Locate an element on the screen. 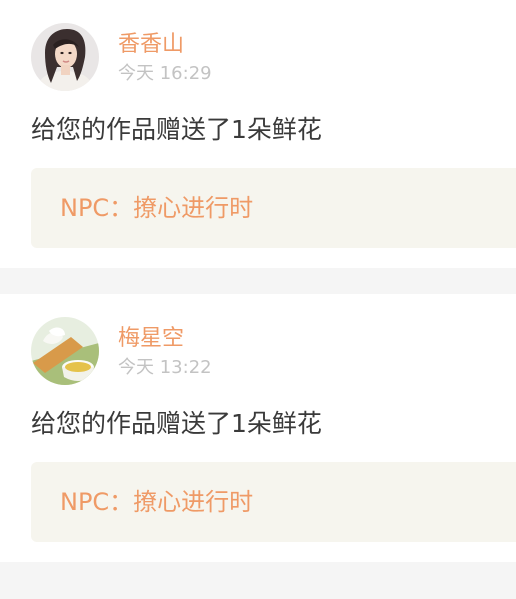 Image resolution: width=516 pixels, height=599 pixels. username: 梅星空 is located at coordinates (151, 339).